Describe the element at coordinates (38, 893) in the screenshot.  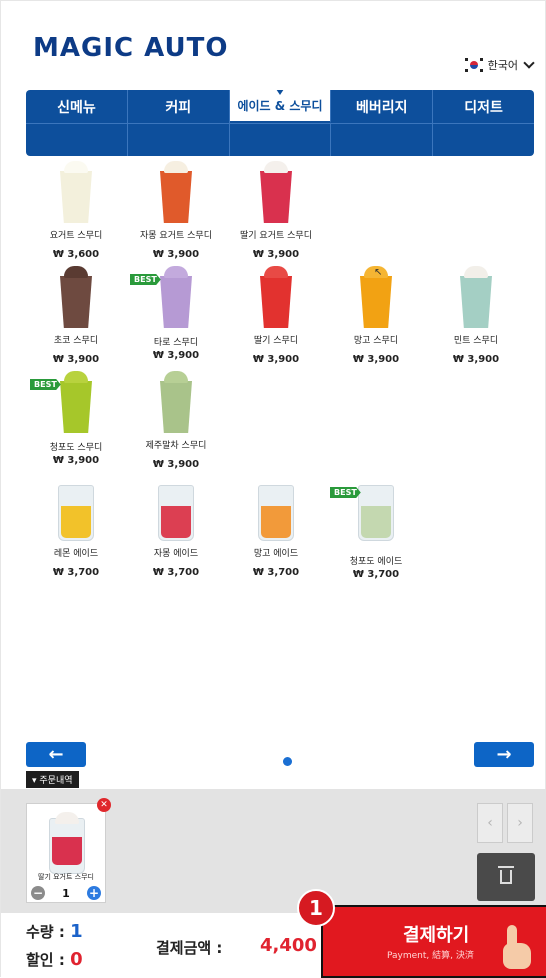
I see `decrease-quantity-button: −` at that location.